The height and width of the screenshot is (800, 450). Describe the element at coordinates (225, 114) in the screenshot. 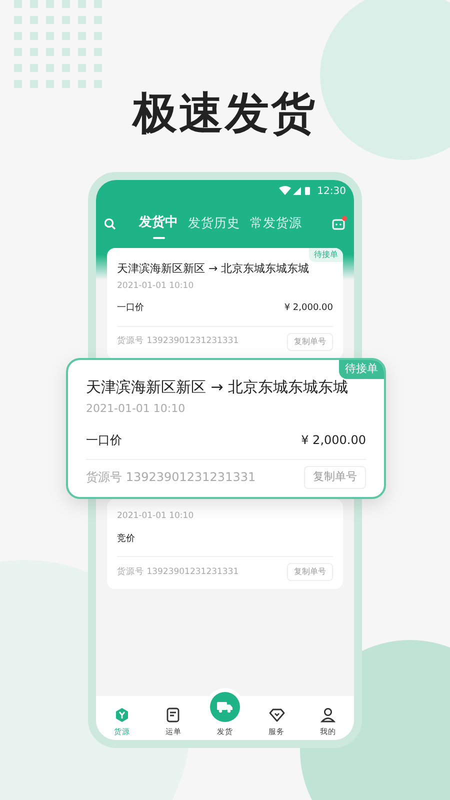

I see `headline: 极速发货` at that location.